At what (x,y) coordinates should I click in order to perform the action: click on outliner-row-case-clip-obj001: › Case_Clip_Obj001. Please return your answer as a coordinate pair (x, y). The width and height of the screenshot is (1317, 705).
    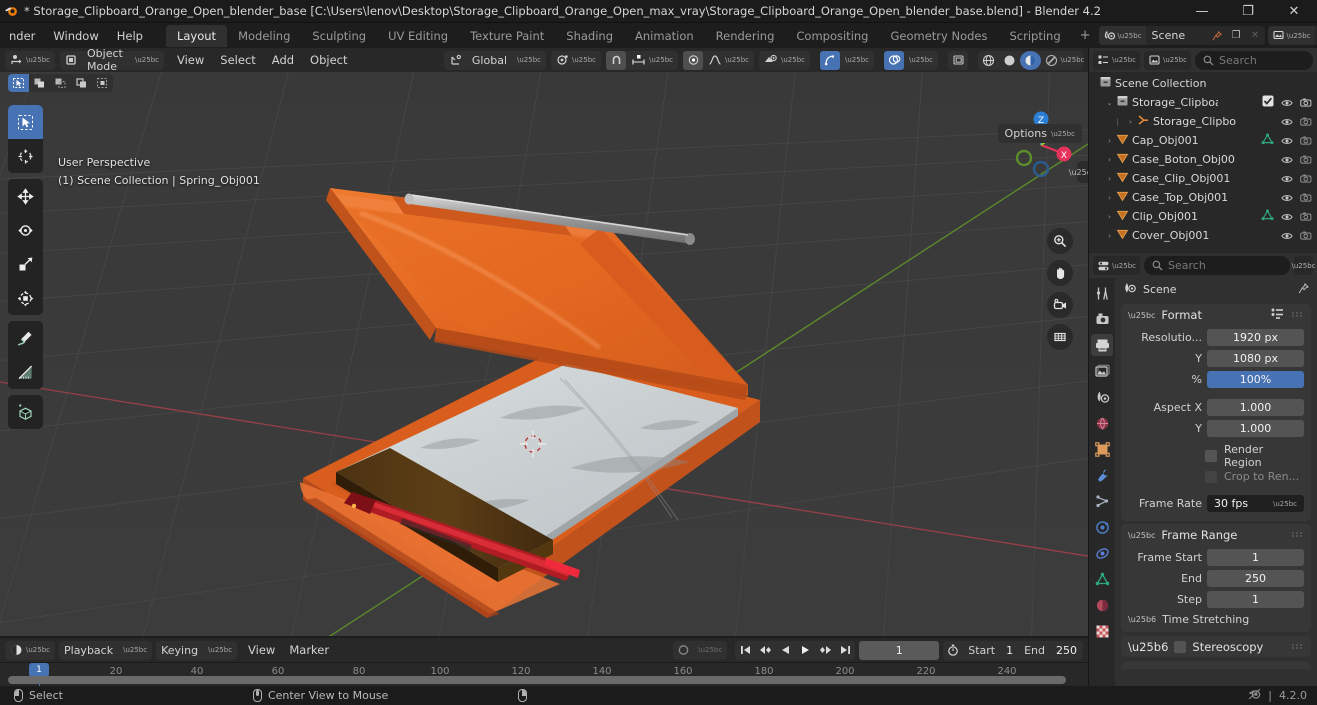
    Looking at the image, I should click on (1203, 178).